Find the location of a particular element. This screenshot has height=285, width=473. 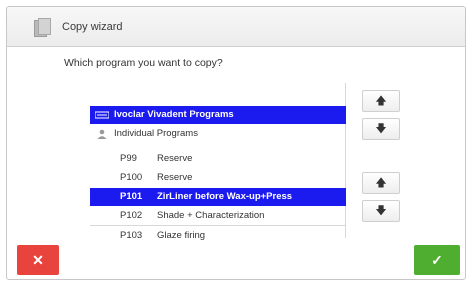

checkmark-icon: ✓ is located at coordinates (437, 259).